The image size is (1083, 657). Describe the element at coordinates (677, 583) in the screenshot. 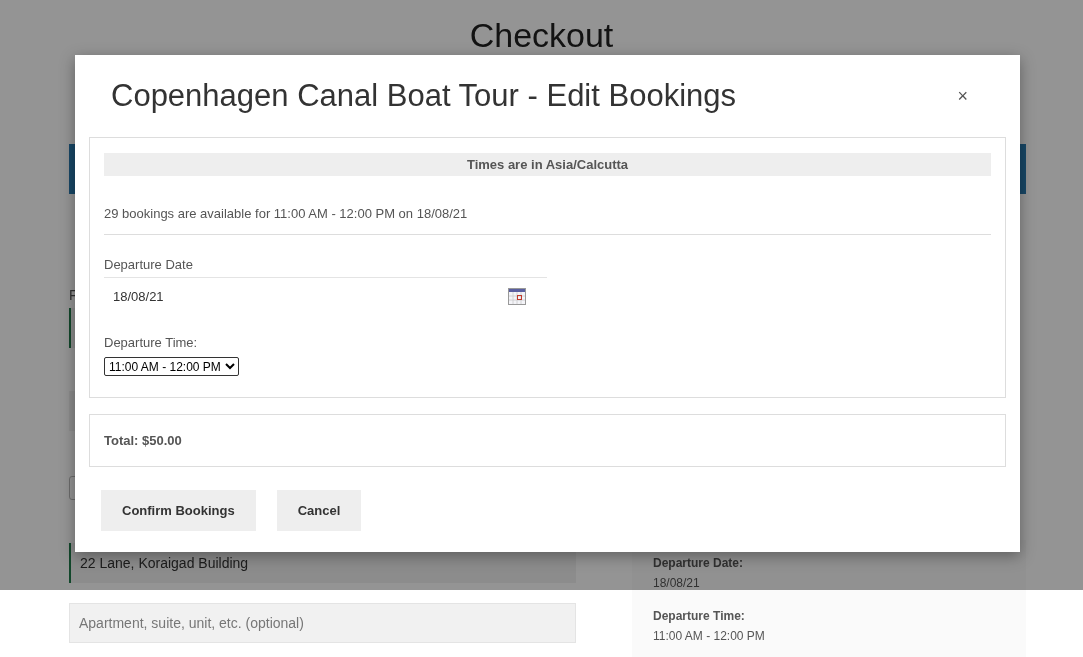

I see `summary-value: 18/08/21` at that location.